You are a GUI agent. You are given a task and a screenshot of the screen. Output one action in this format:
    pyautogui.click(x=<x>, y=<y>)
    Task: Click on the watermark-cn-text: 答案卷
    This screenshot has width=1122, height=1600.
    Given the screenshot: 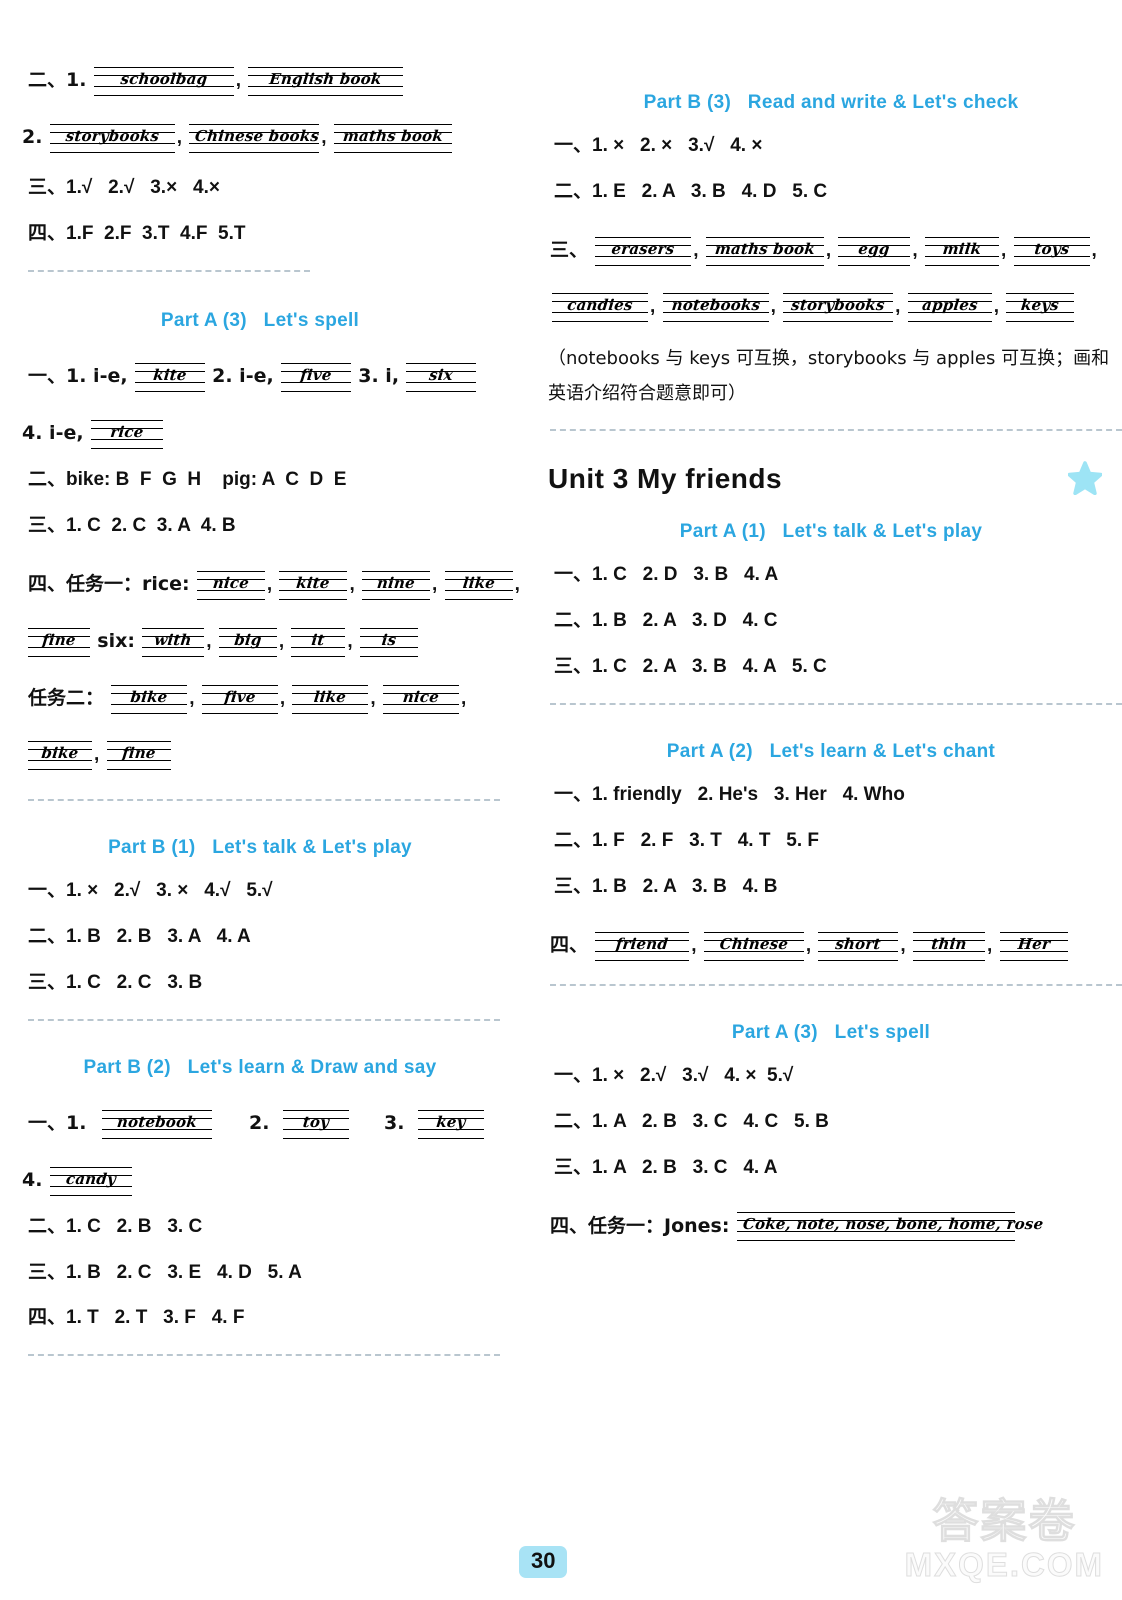 What is the action you would take?
    pyautogui.click(x=1004, y=1521)
    